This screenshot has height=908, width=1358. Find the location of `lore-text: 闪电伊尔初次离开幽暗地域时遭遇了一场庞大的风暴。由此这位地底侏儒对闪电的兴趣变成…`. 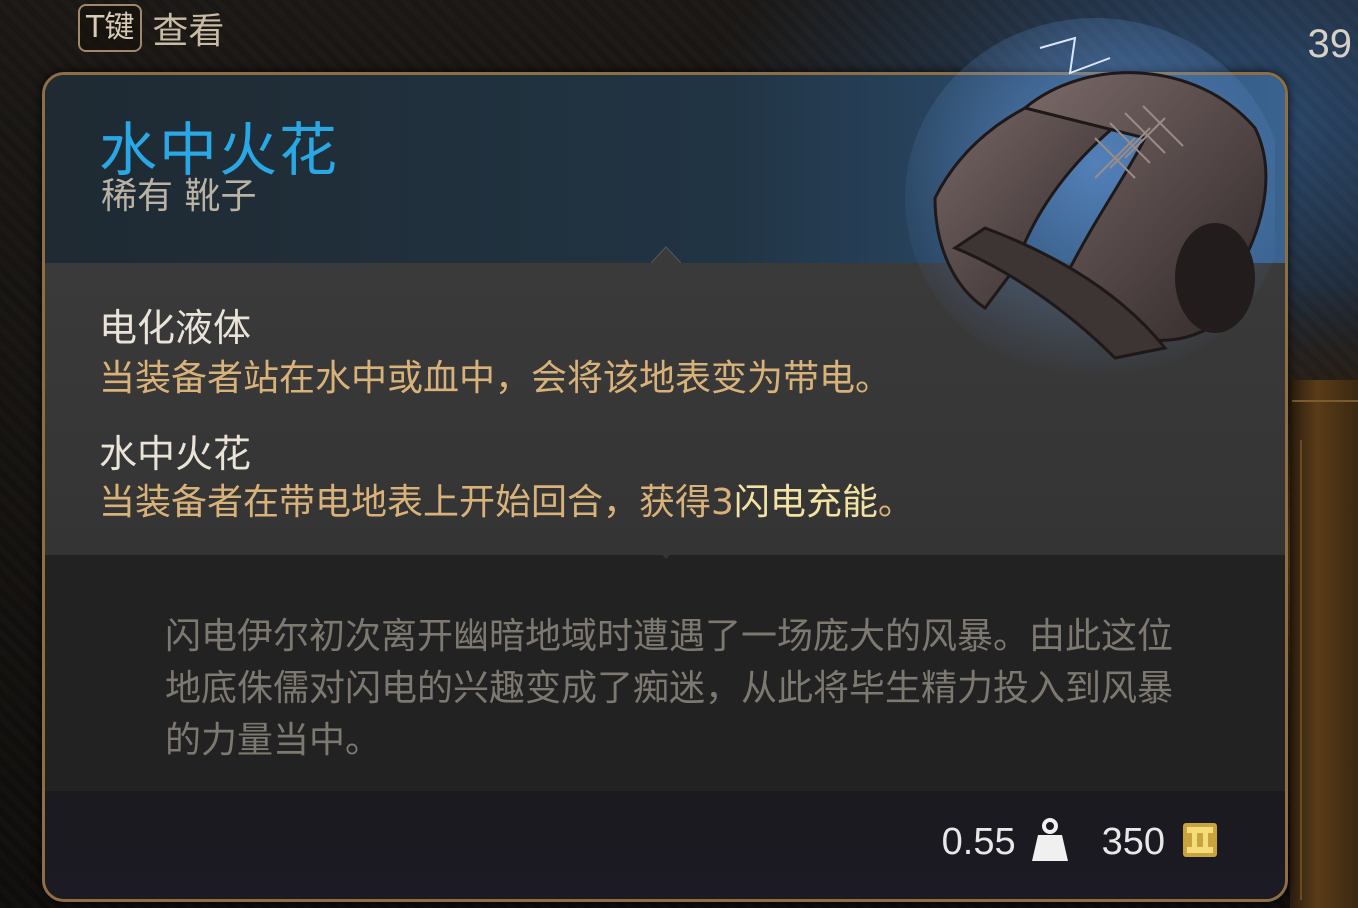

lore-text: 闪电伊尔初次离开幽暗地域时遭遇了一场庞大的风暴。由此这位地底侏儒对闪电的兴趣变成… is located at coordinates (669, 688).